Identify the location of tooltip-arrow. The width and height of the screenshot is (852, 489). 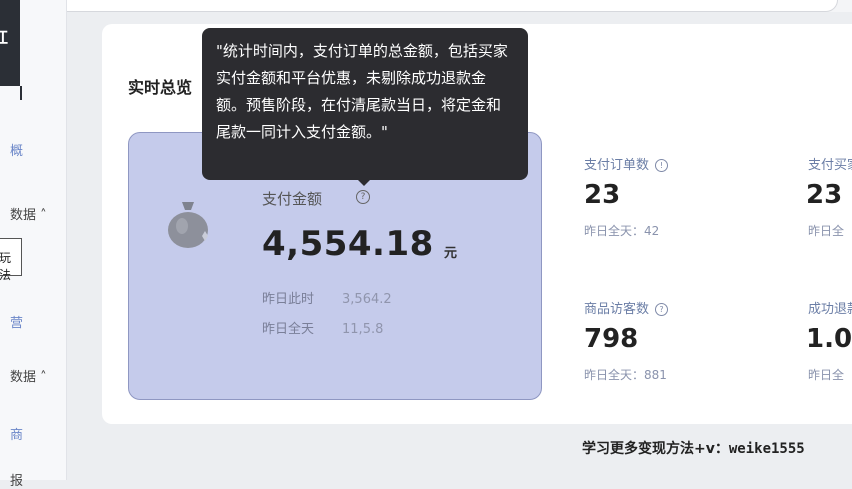
(364, 182).